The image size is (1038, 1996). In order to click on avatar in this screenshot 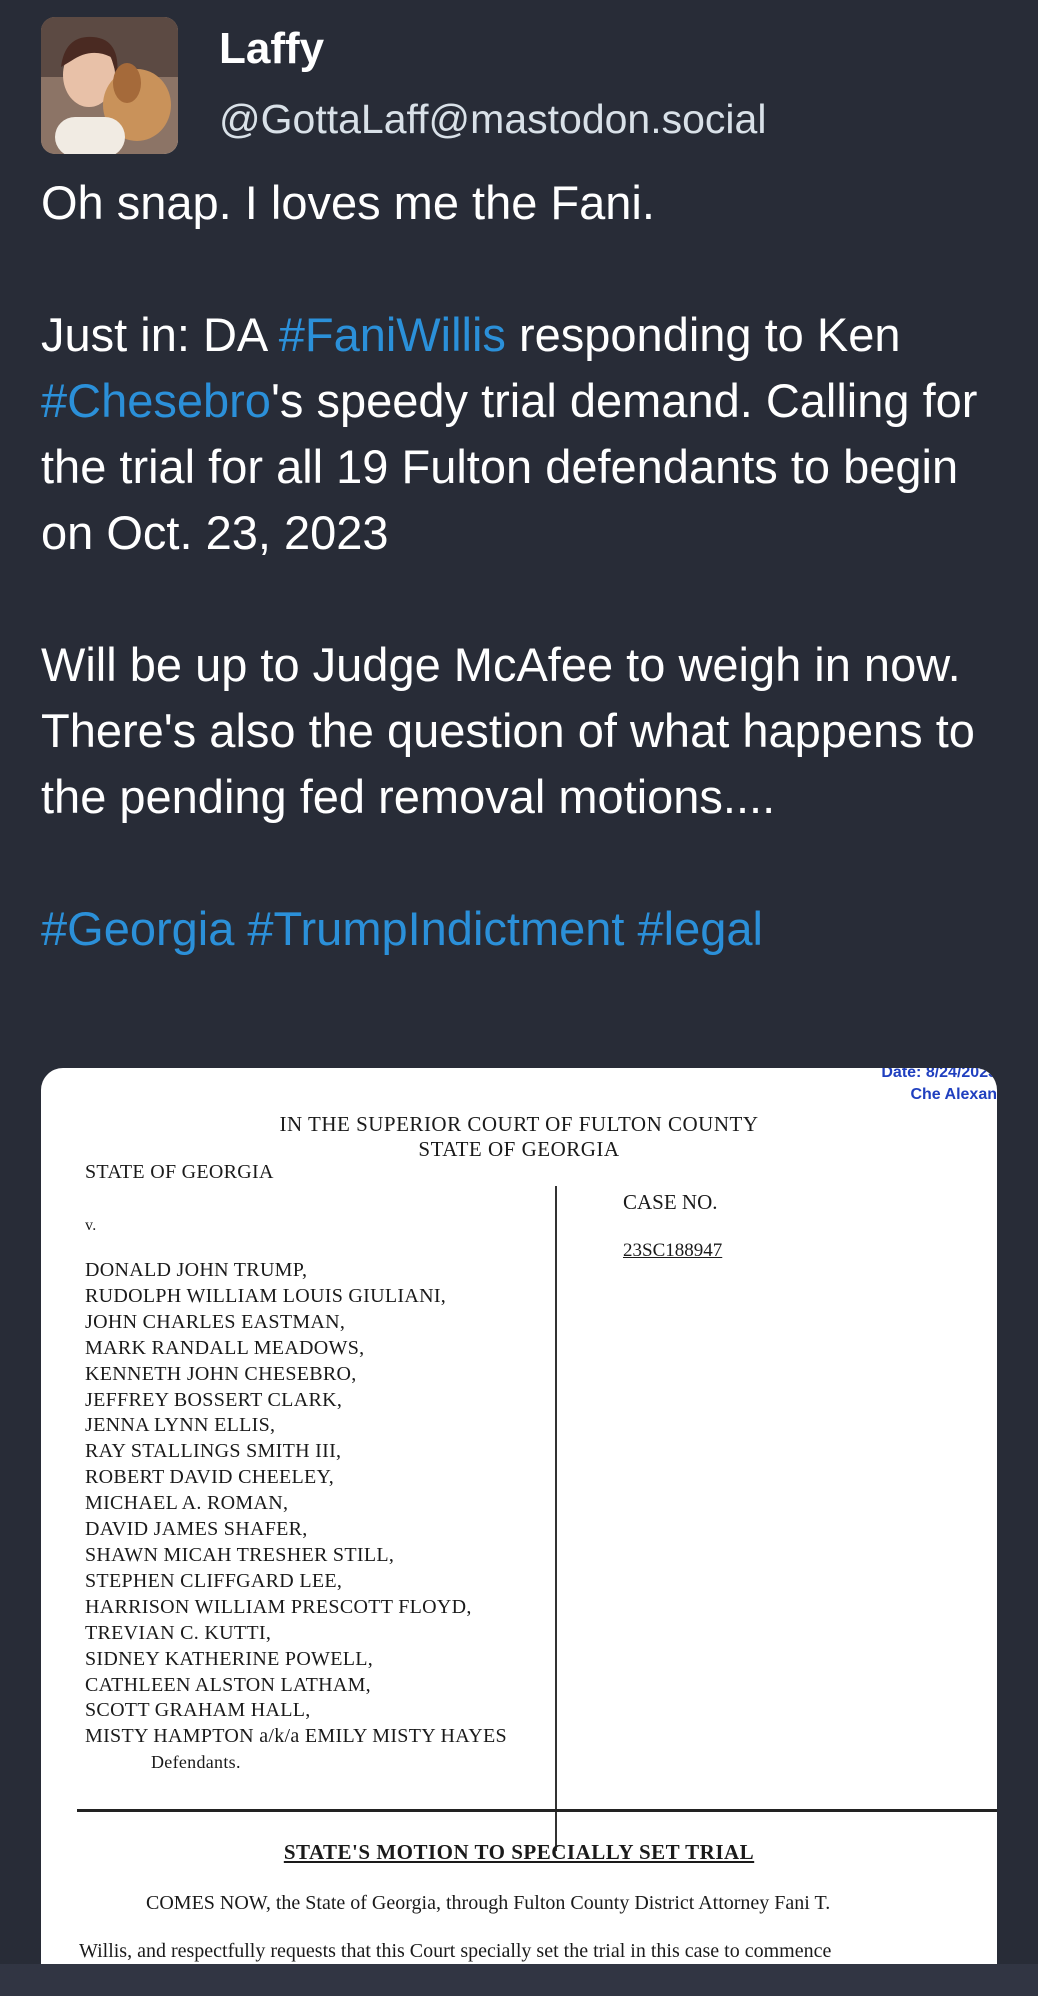, I will do `click(109, 85)`.